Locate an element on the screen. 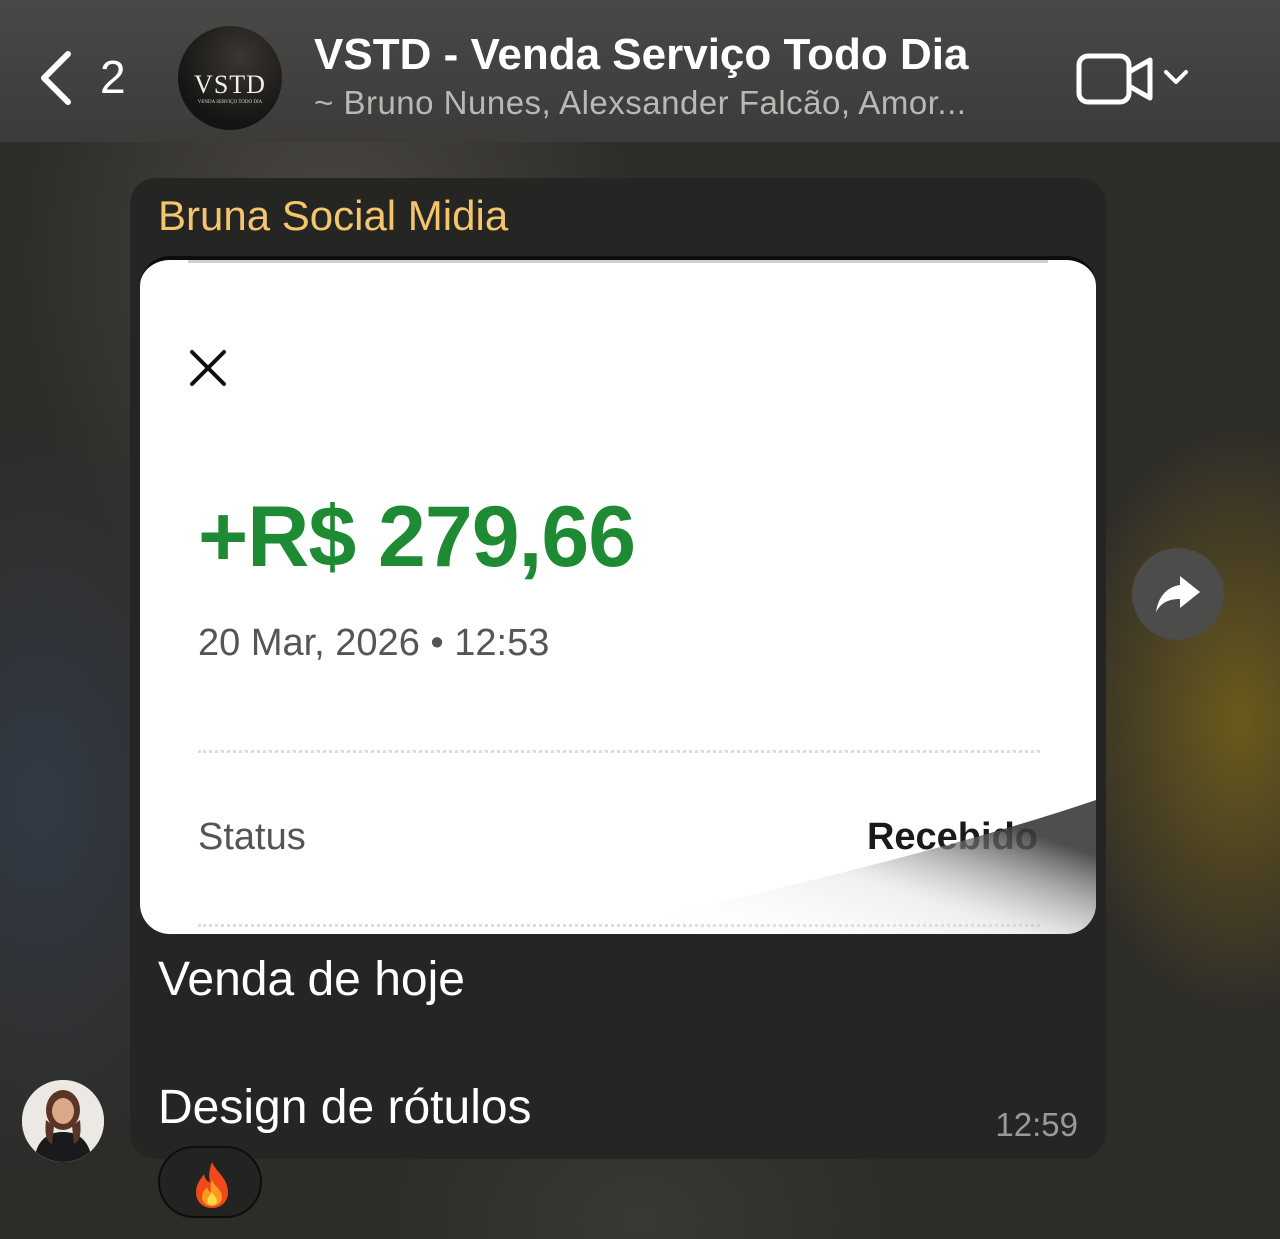  close-icon is located at coordinates (208, 368).